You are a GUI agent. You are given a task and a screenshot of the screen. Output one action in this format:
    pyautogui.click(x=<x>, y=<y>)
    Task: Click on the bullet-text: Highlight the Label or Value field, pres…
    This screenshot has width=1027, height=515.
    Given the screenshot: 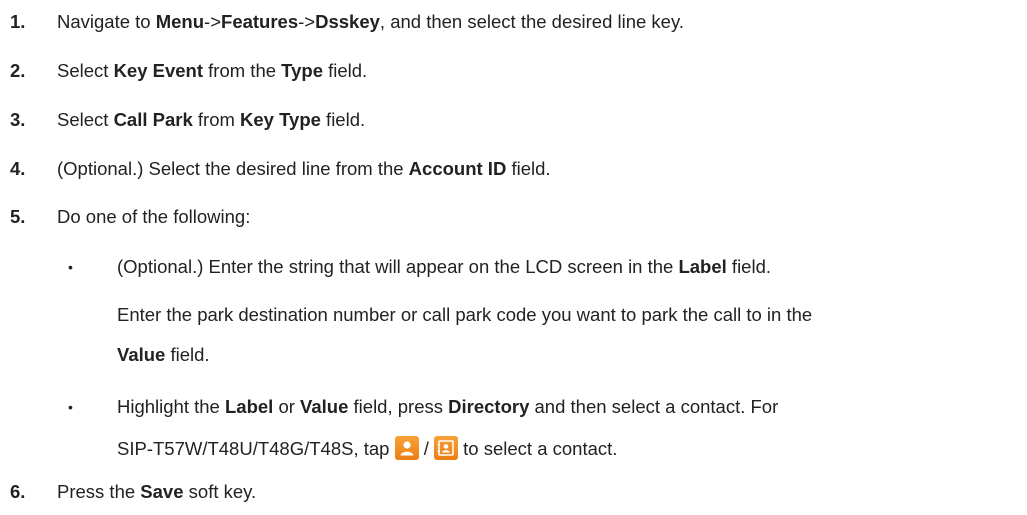 What is the action you would take?
    pyautogui.click(x=448, y=406)
    